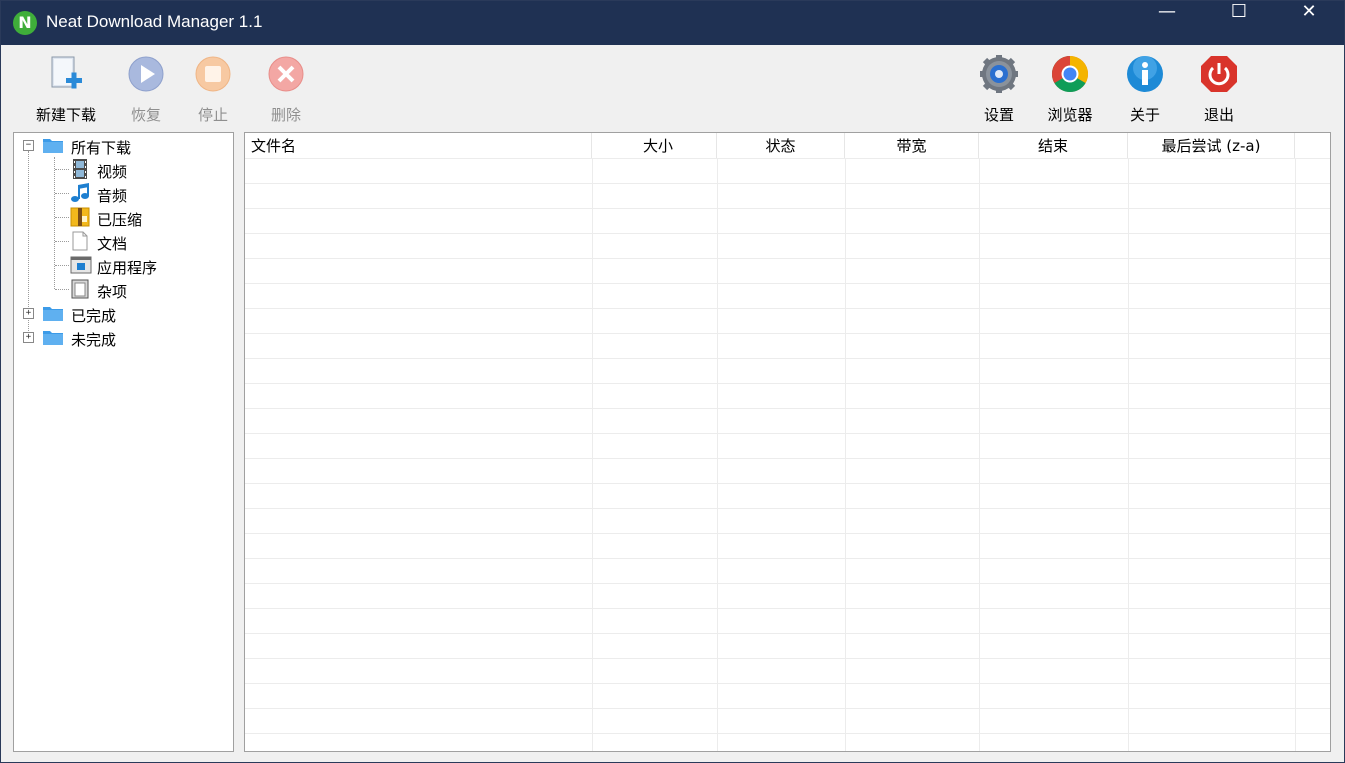 This screenshot has width=1345, height=763. What do you see at coordinates (94, 340) in the screenshot?
I see `tree-item-label: 未完成` at bounding box center [94, 340].